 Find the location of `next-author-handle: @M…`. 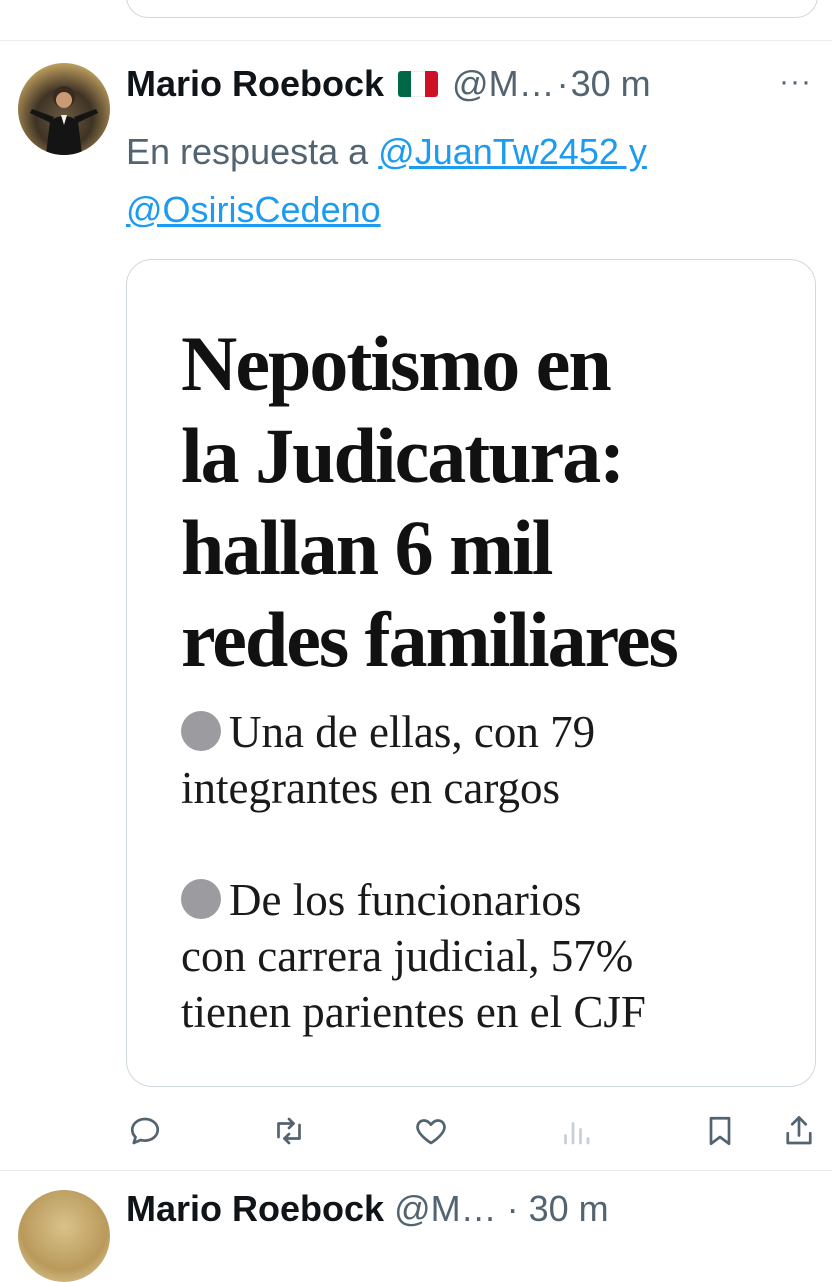

next-author-handle: @M… is located at coordinates (445, 1208).